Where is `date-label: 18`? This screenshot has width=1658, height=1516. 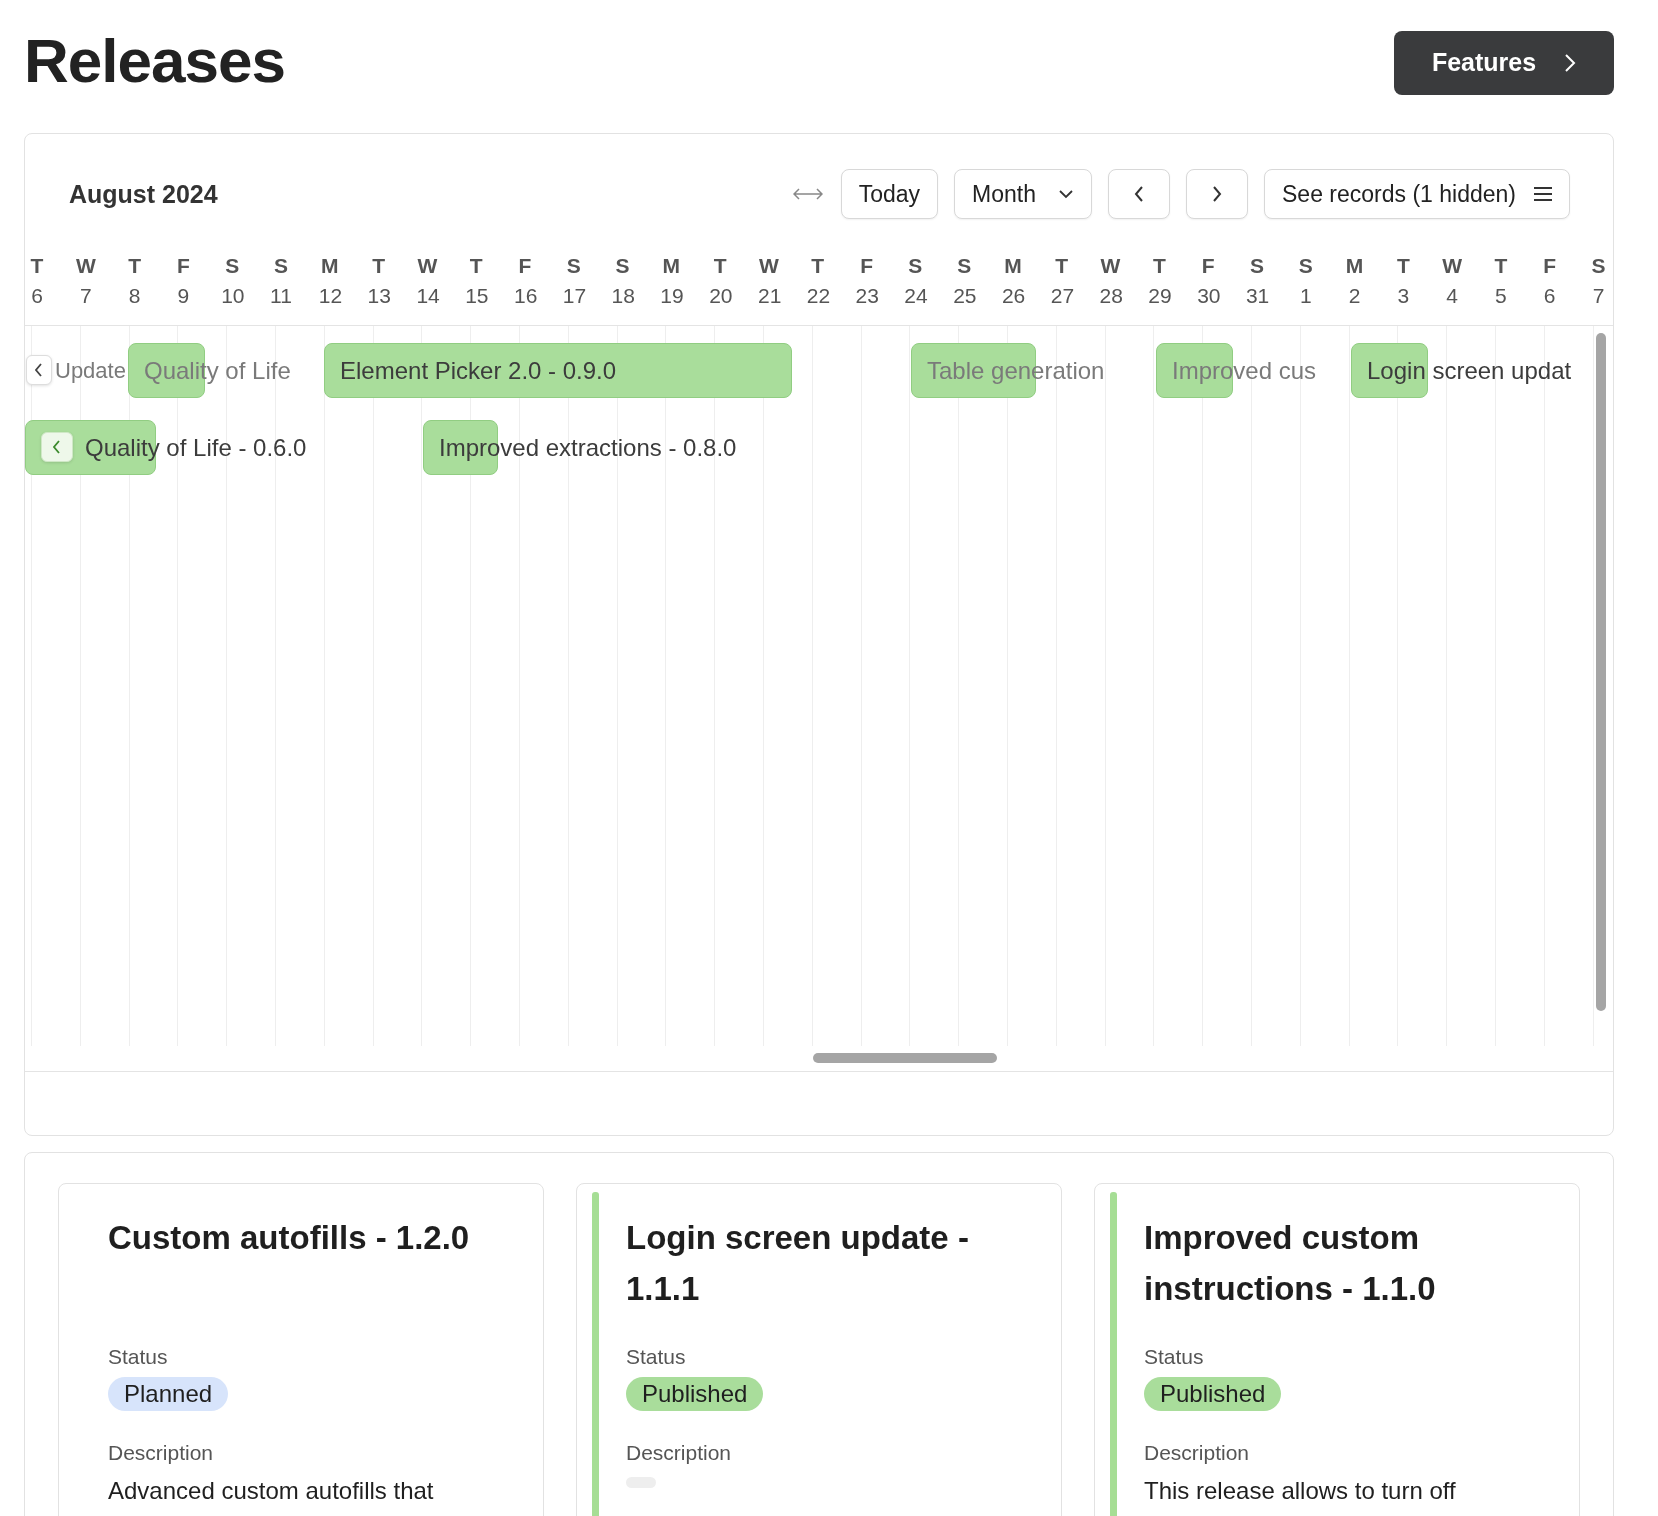 date-label: 18 is located at coordinates (623, 296).